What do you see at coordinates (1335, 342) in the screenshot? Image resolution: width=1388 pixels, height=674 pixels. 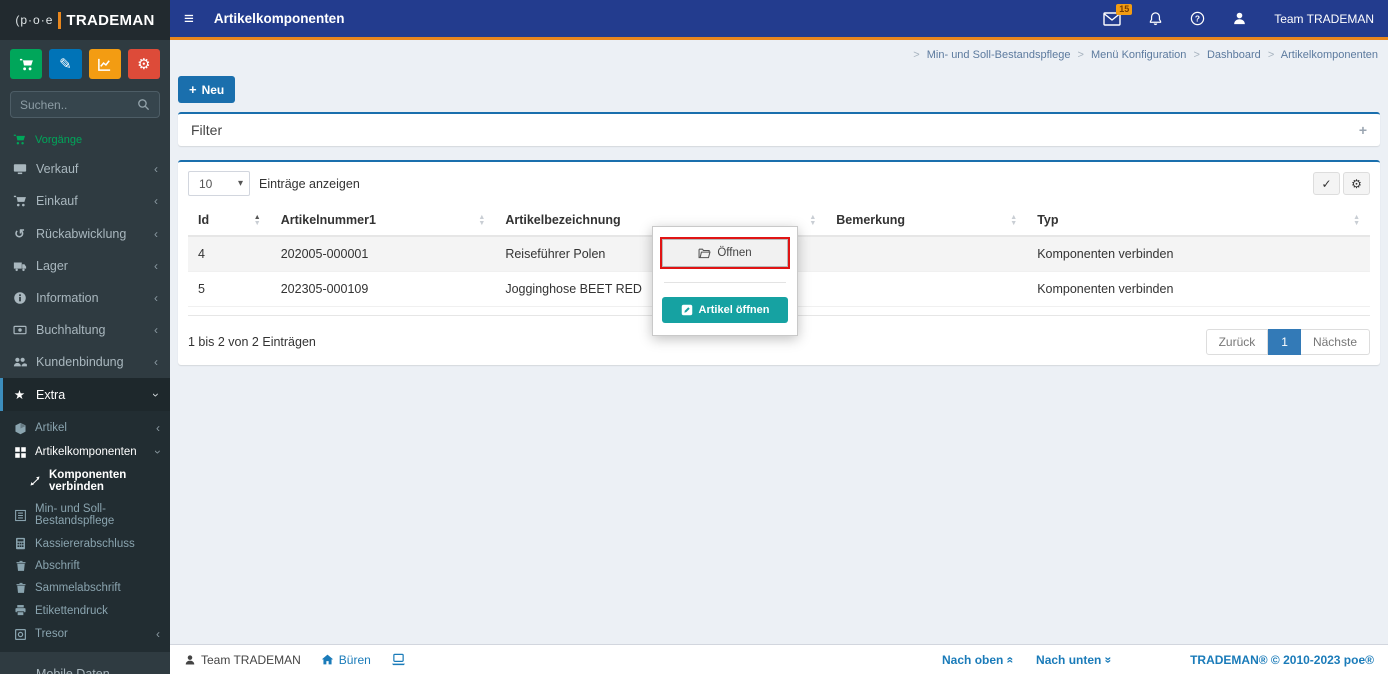 I see `pagination-next-button: Nächste` at bounding box center [1335, 342].